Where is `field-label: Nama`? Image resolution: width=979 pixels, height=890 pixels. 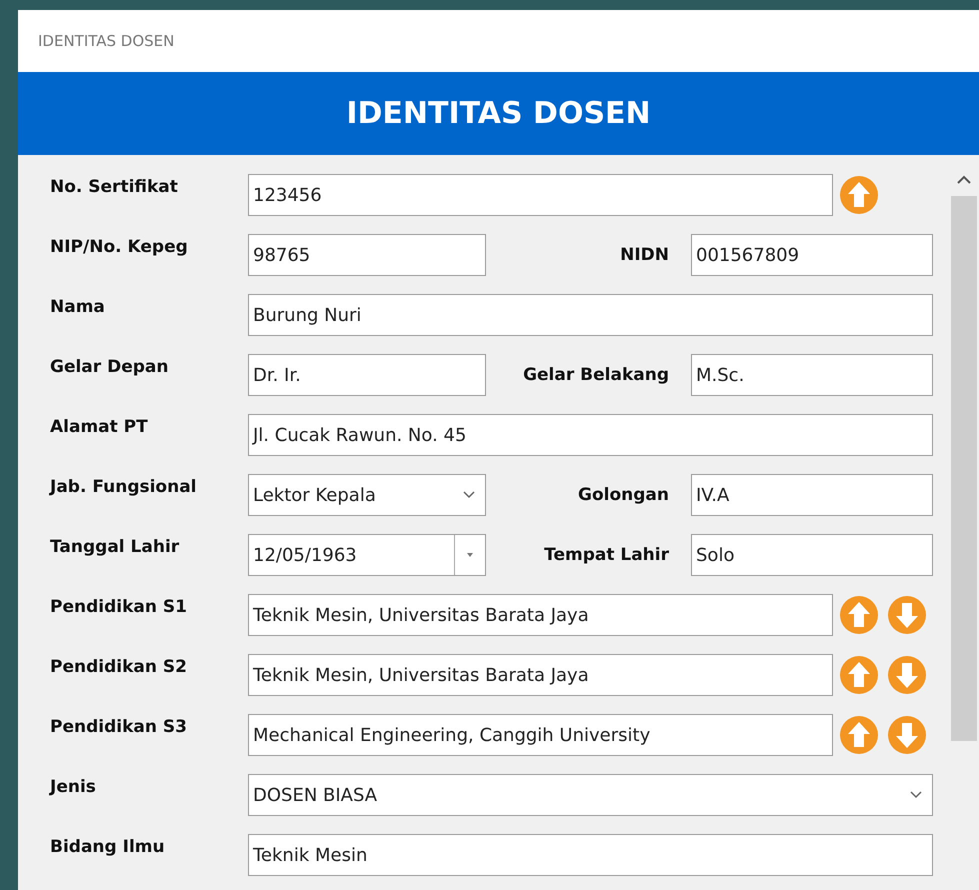
field-label: Nama is located at coordinates (78, 306).